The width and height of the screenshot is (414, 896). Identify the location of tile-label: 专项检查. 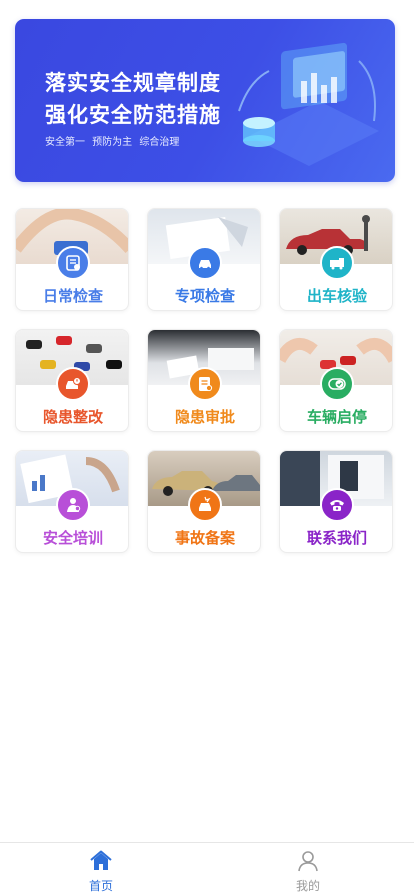
(204, 296).